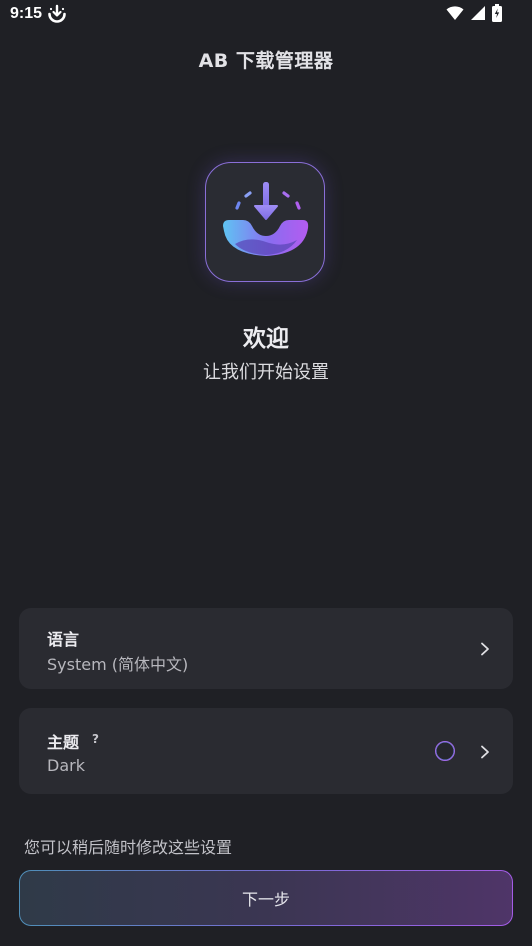 Image resolution: width=532 pixels, height=946 pixels. What do you see at coordinates (266, 61) in the screenshot?
I see `app-title: AB 下载管理器` at bounding box center [266, 61].